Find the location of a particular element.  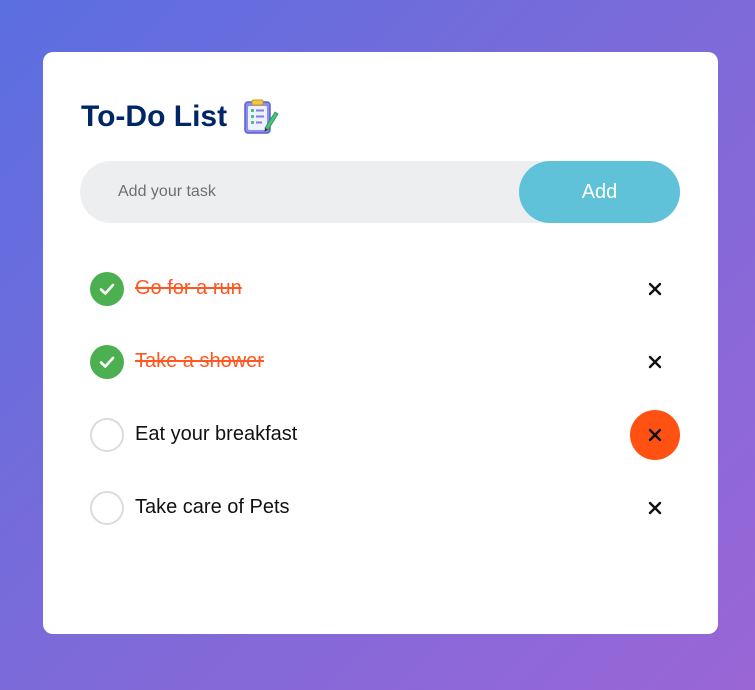

task-item: Take care of Pets is located at coordinates (385, 507).